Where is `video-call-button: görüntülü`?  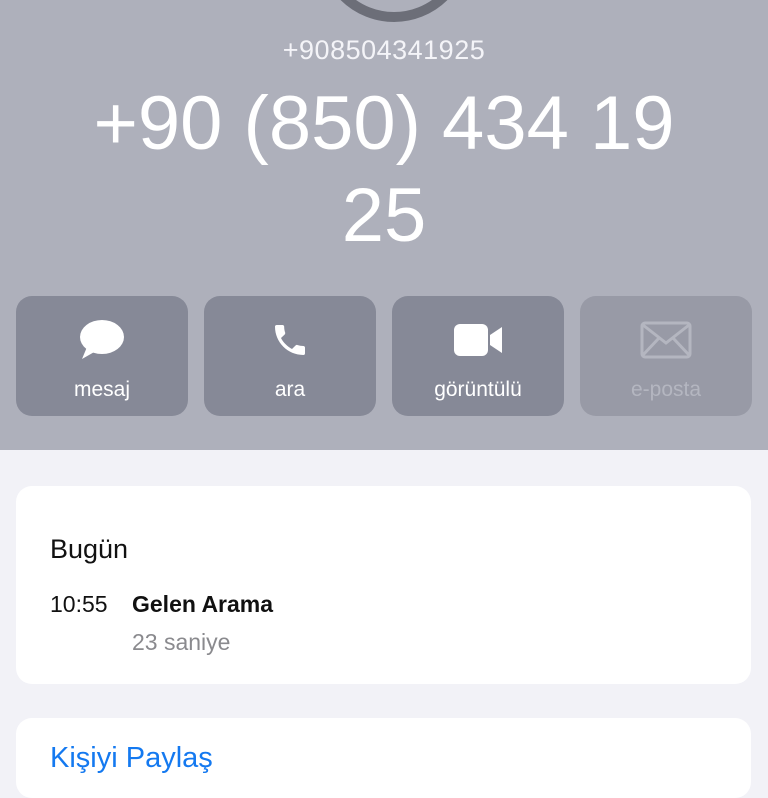
video-call-button: görüntülü is located at coordinates (478, 356).